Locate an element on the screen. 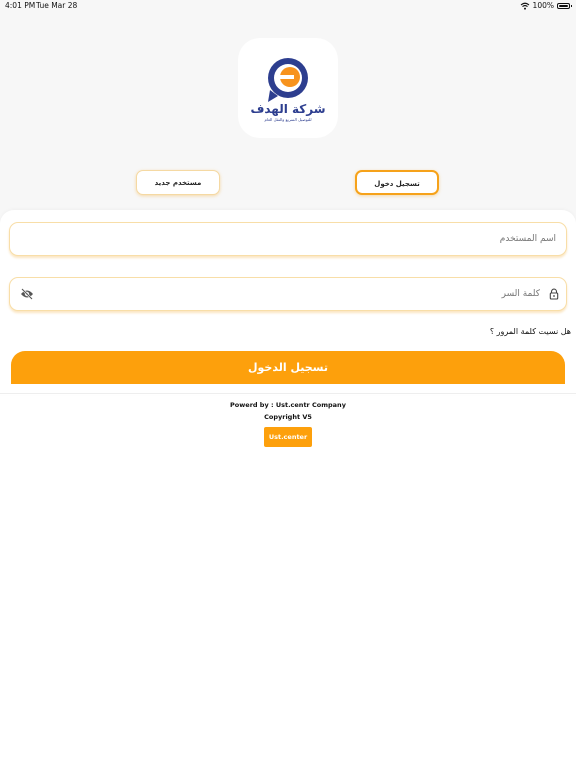 Image resolution: width=576 pixels, height=768 pixels. footer-divider is located at coordinates (288, 393).